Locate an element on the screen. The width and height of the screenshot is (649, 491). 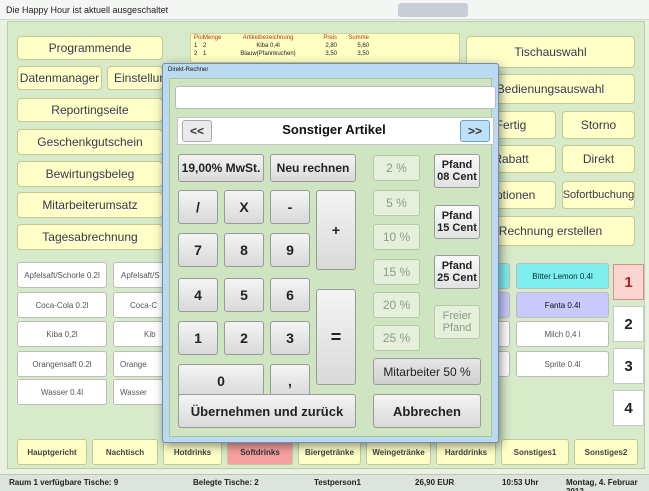
product-fanta: Fanta 0.4l is located at coordinates (562, 305).